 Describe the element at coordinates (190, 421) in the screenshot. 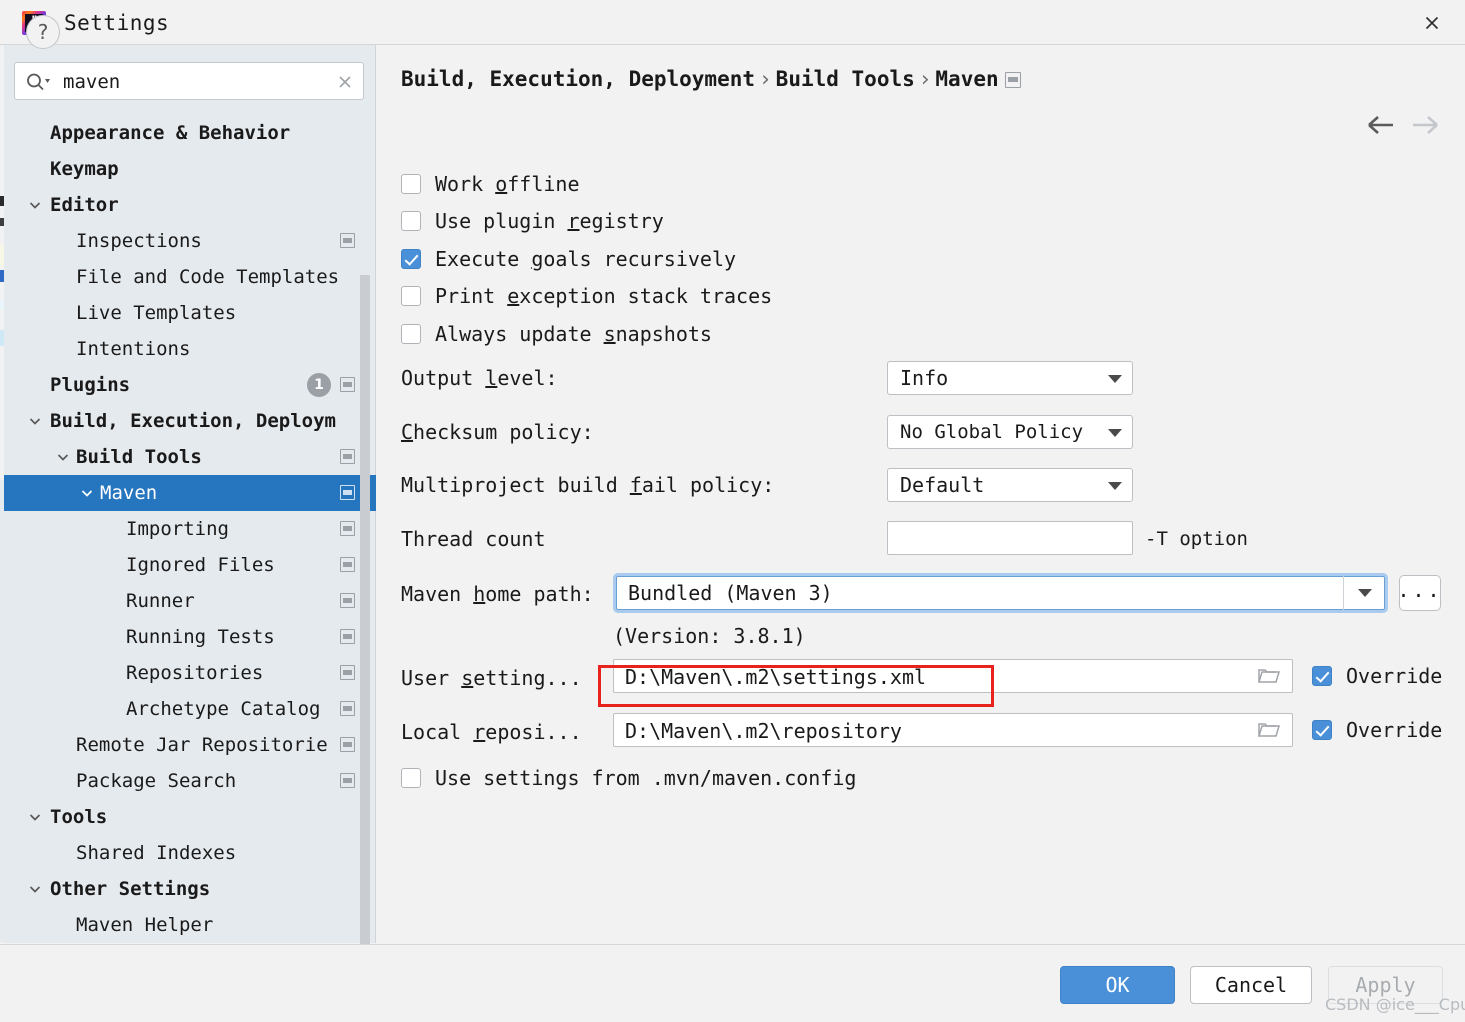

I see `sidebar-item-build-execution-deploym: Build, Execution, Deploym` at that location.